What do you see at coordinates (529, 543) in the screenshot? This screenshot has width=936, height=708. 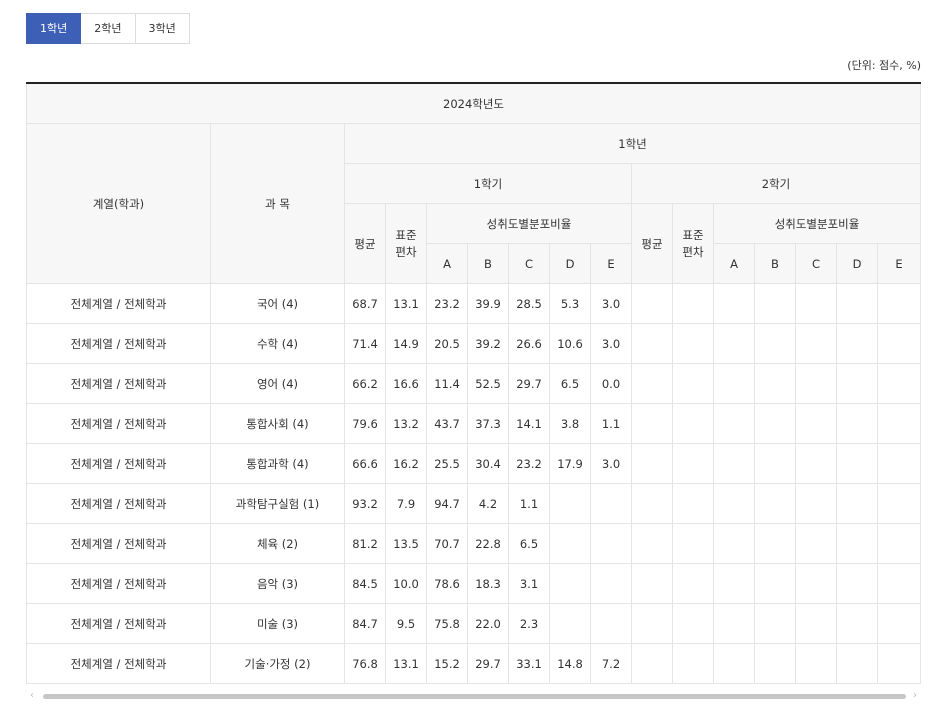 I see `sem1-c-cell: 6.5` at bounding box center [529, 543].